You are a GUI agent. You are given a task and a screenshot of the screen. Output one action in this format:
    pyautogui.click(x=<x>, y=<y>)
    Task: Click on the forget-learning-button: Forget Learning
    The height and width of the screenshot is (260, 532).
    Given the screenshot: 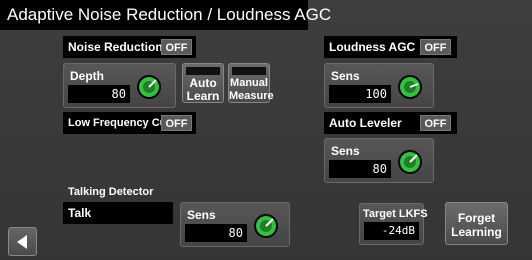 What is the action you would take?
    pyautogui.click(x=476, y=223)
    